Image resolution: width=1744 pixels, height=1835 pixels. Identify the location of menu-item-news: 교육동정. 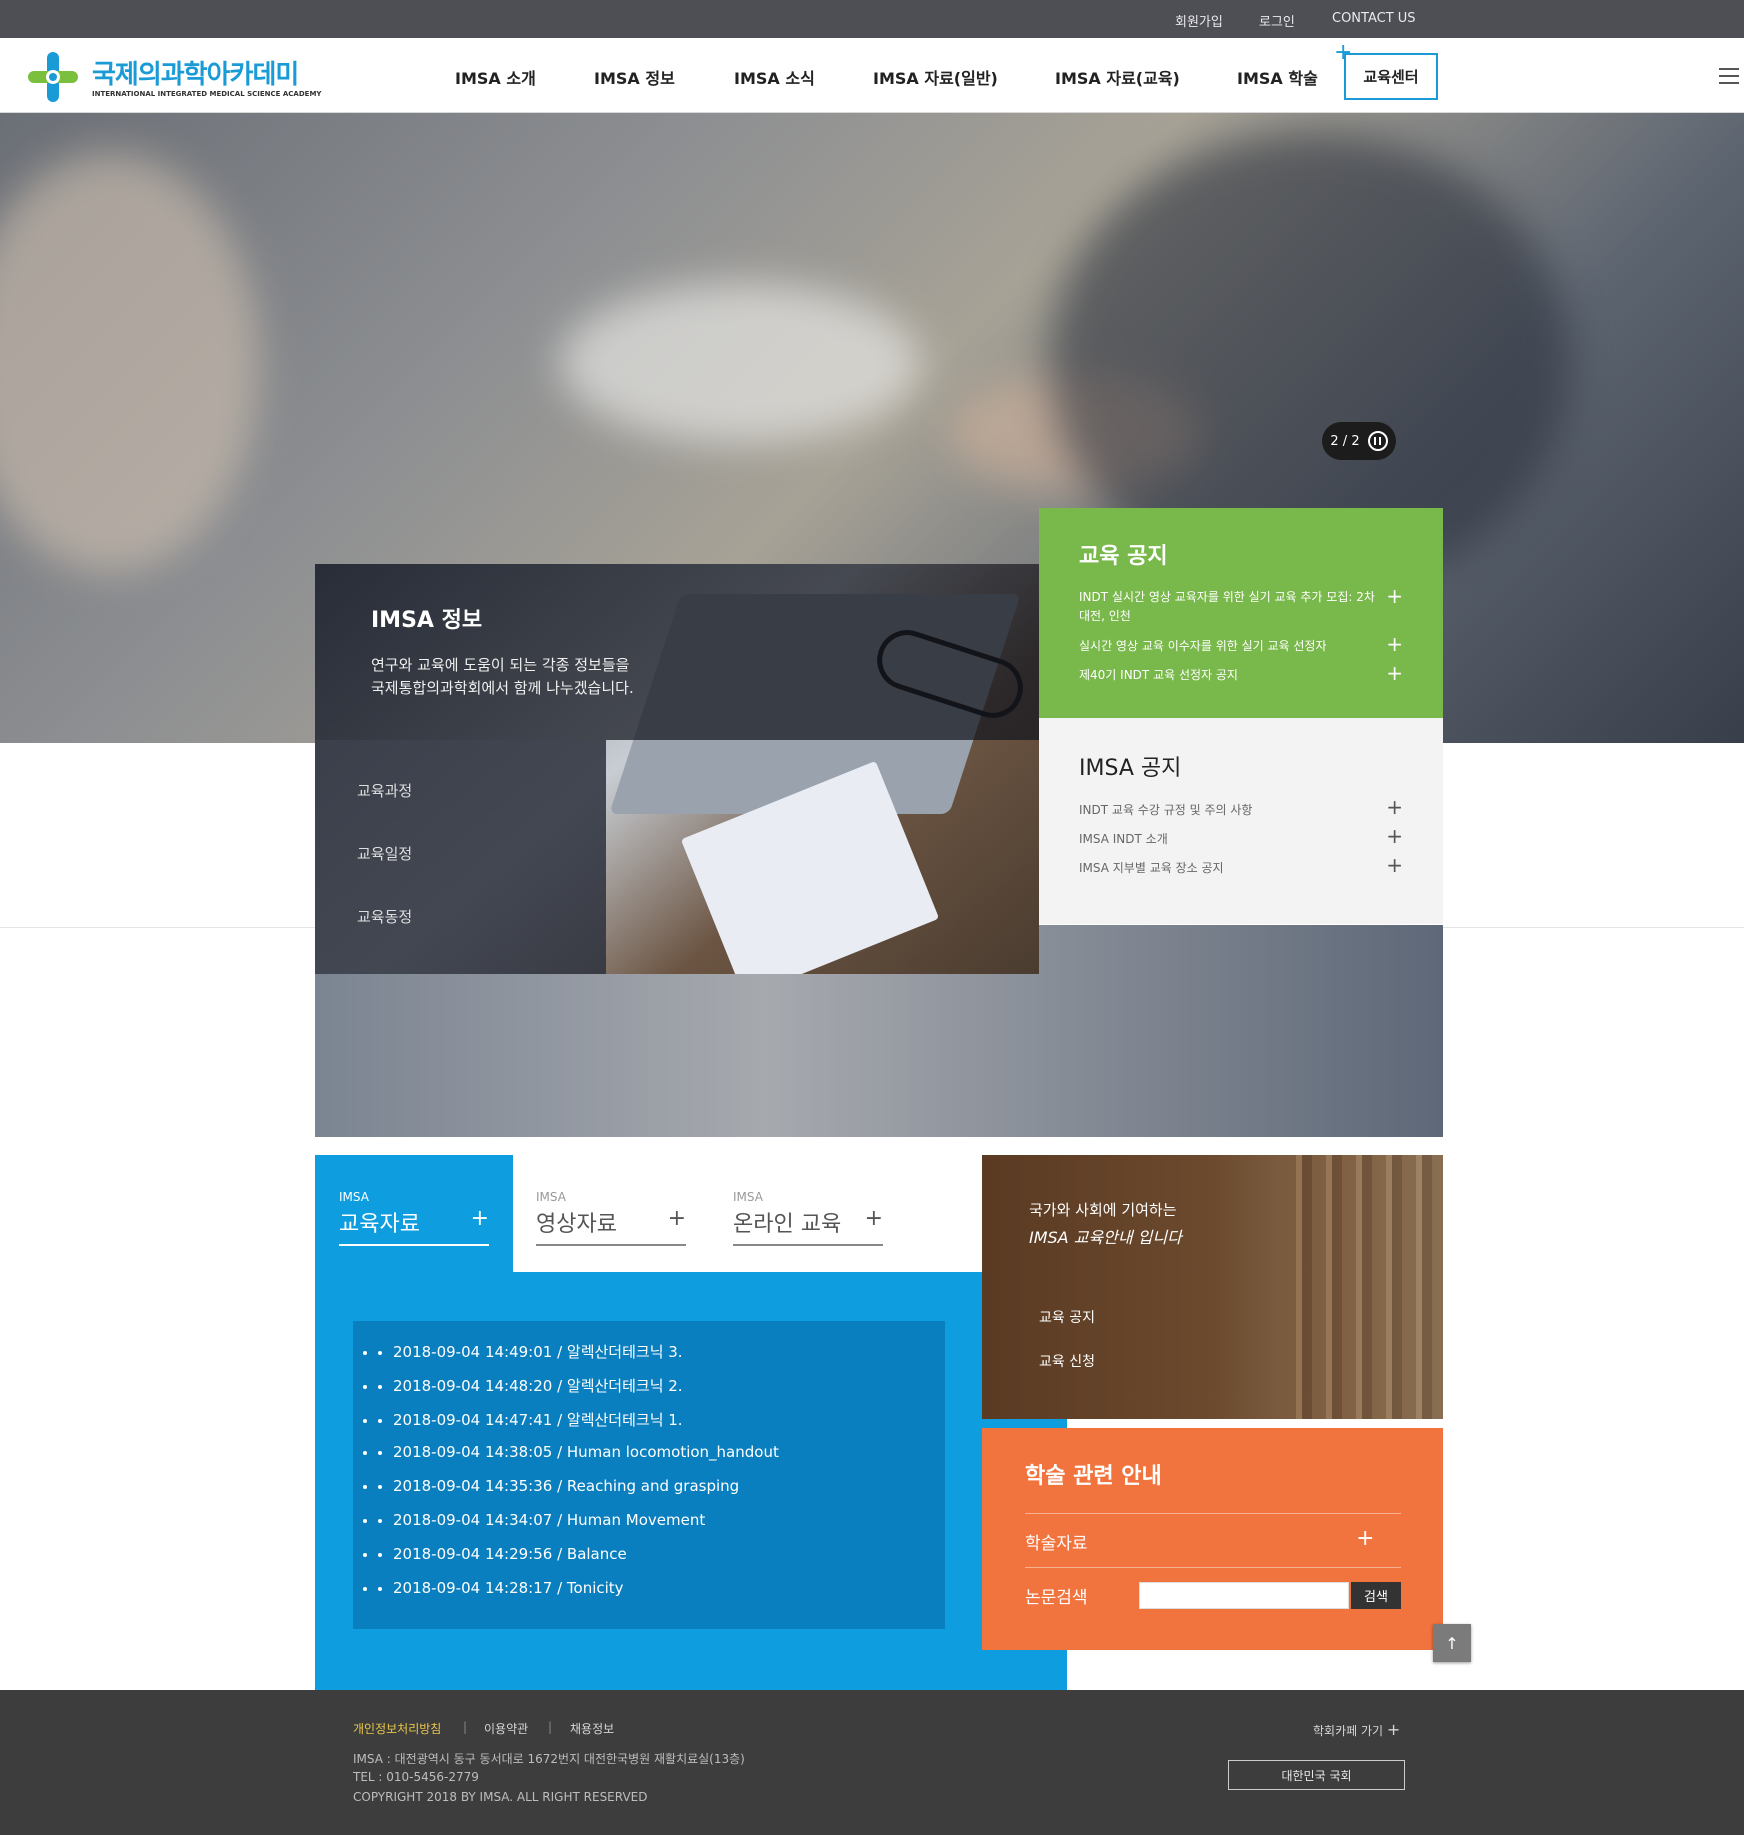
(384, 916).